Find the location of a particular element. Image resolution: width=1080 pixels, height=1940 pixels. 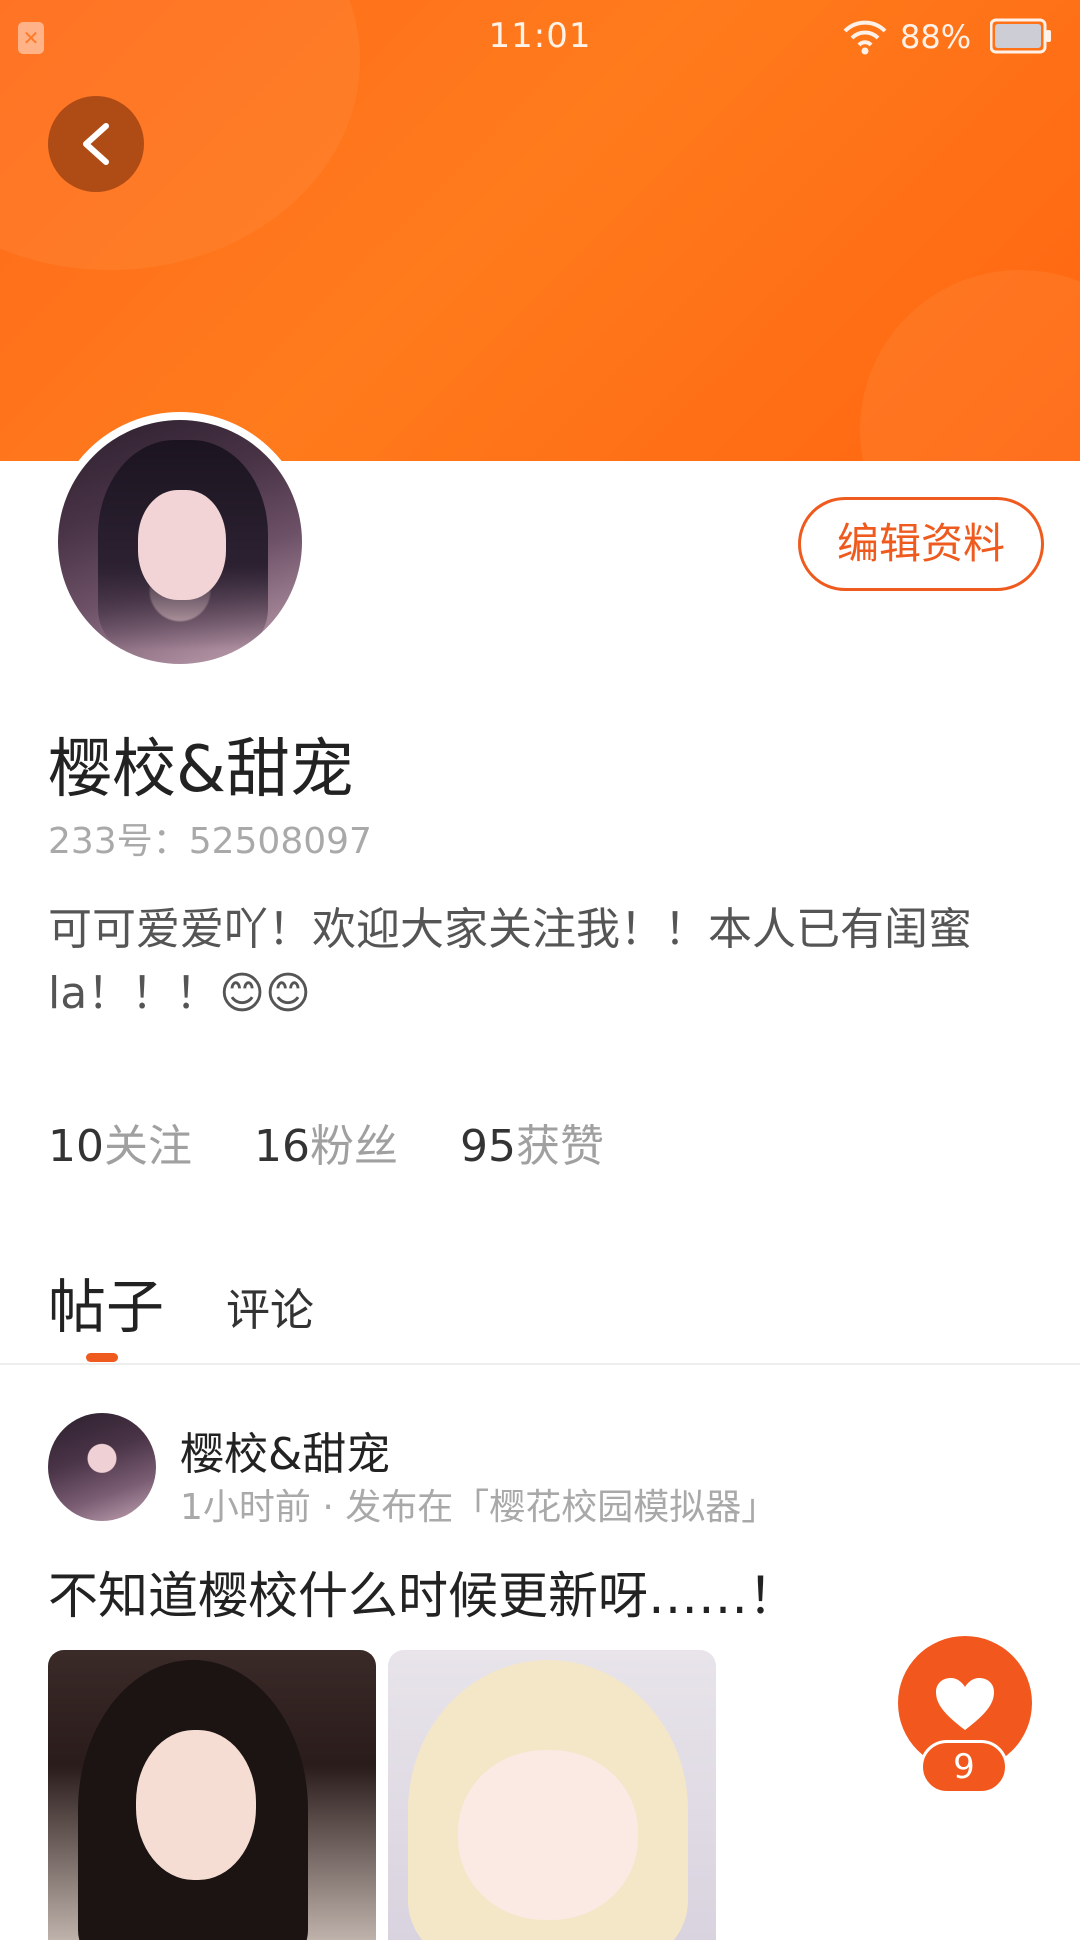

stat-value: 95 is located at coordinates (488, 1146).